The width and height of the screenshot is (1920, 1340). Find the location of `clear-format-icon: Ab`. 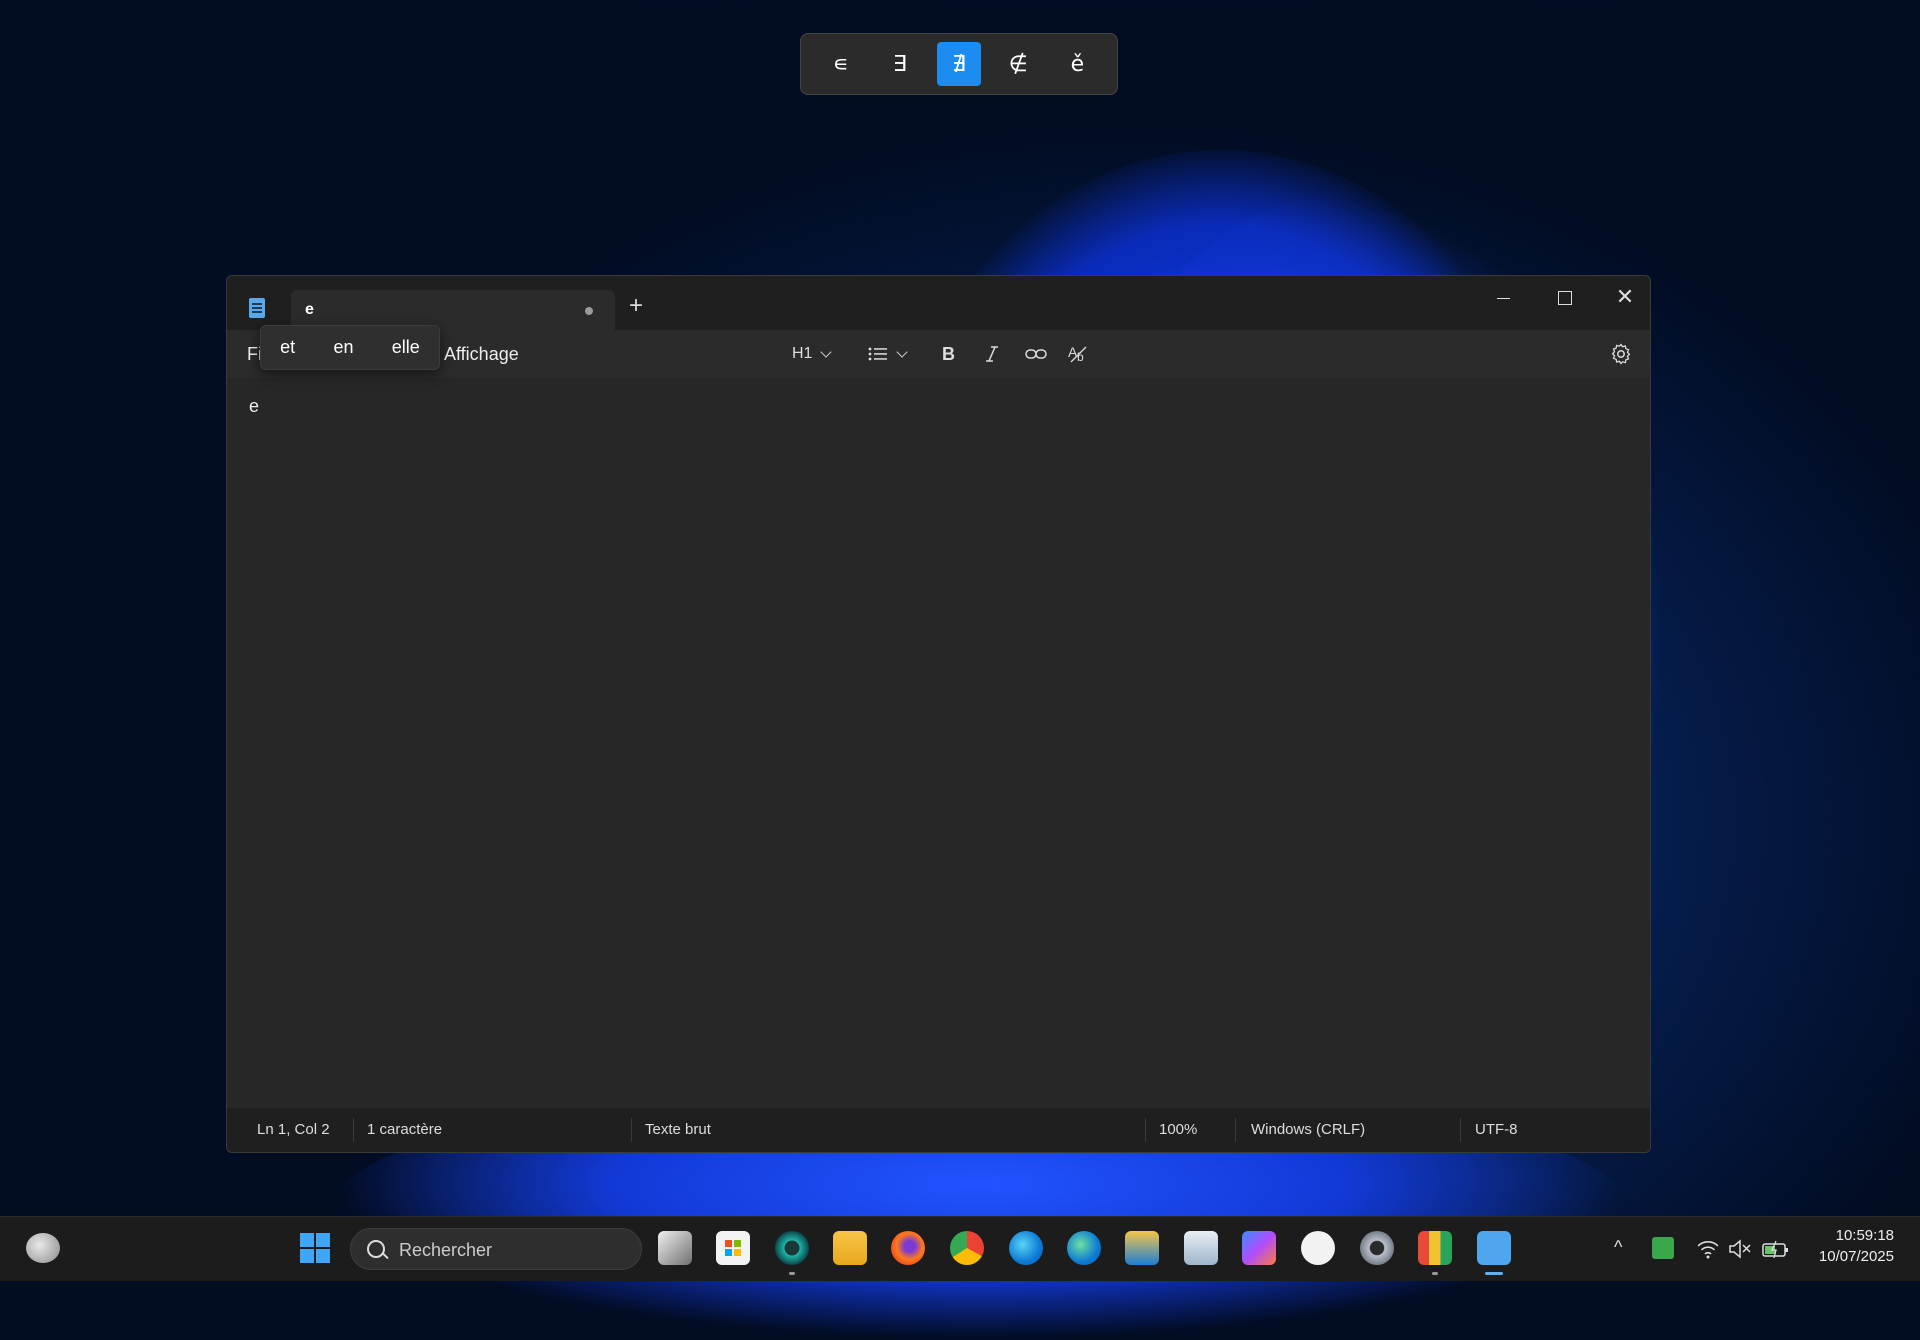

clear-format-icon: Ab is located at coordinates (1077, 354).